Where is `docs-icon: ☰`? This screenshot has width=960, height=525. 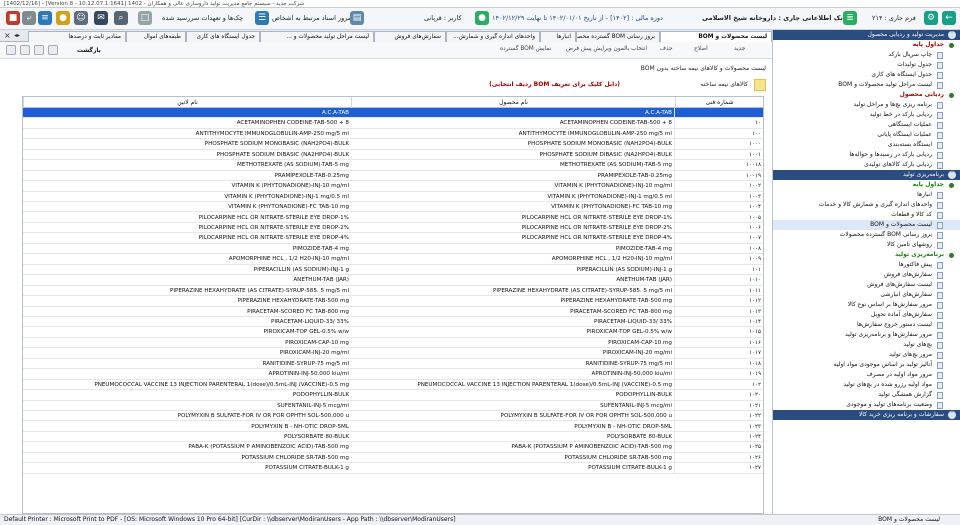 docs-icon: ☰ is located at coordinates (262, 18).